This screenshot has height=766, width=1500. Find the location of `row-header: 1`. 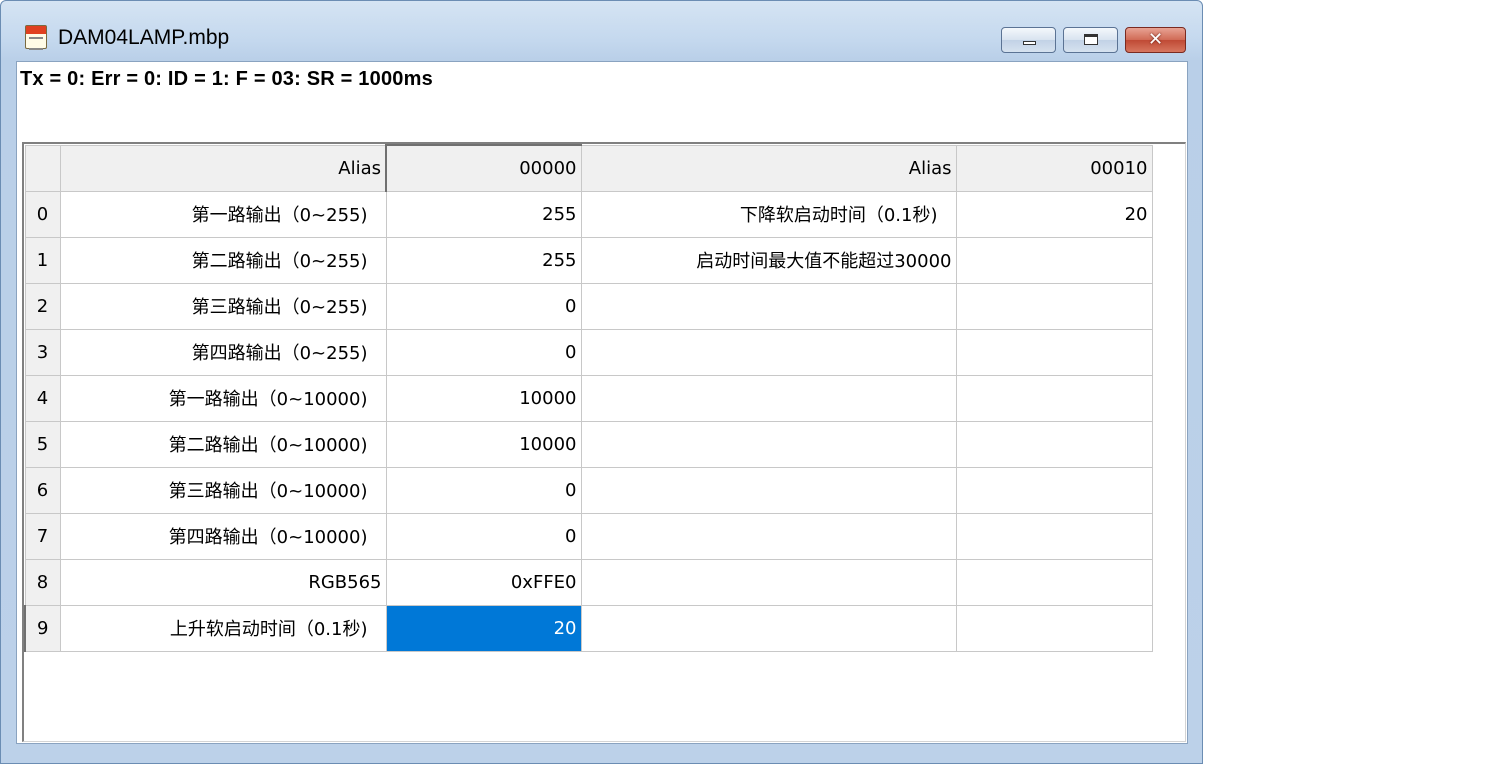

row-header: 1 is located at coordinates (42, 260).